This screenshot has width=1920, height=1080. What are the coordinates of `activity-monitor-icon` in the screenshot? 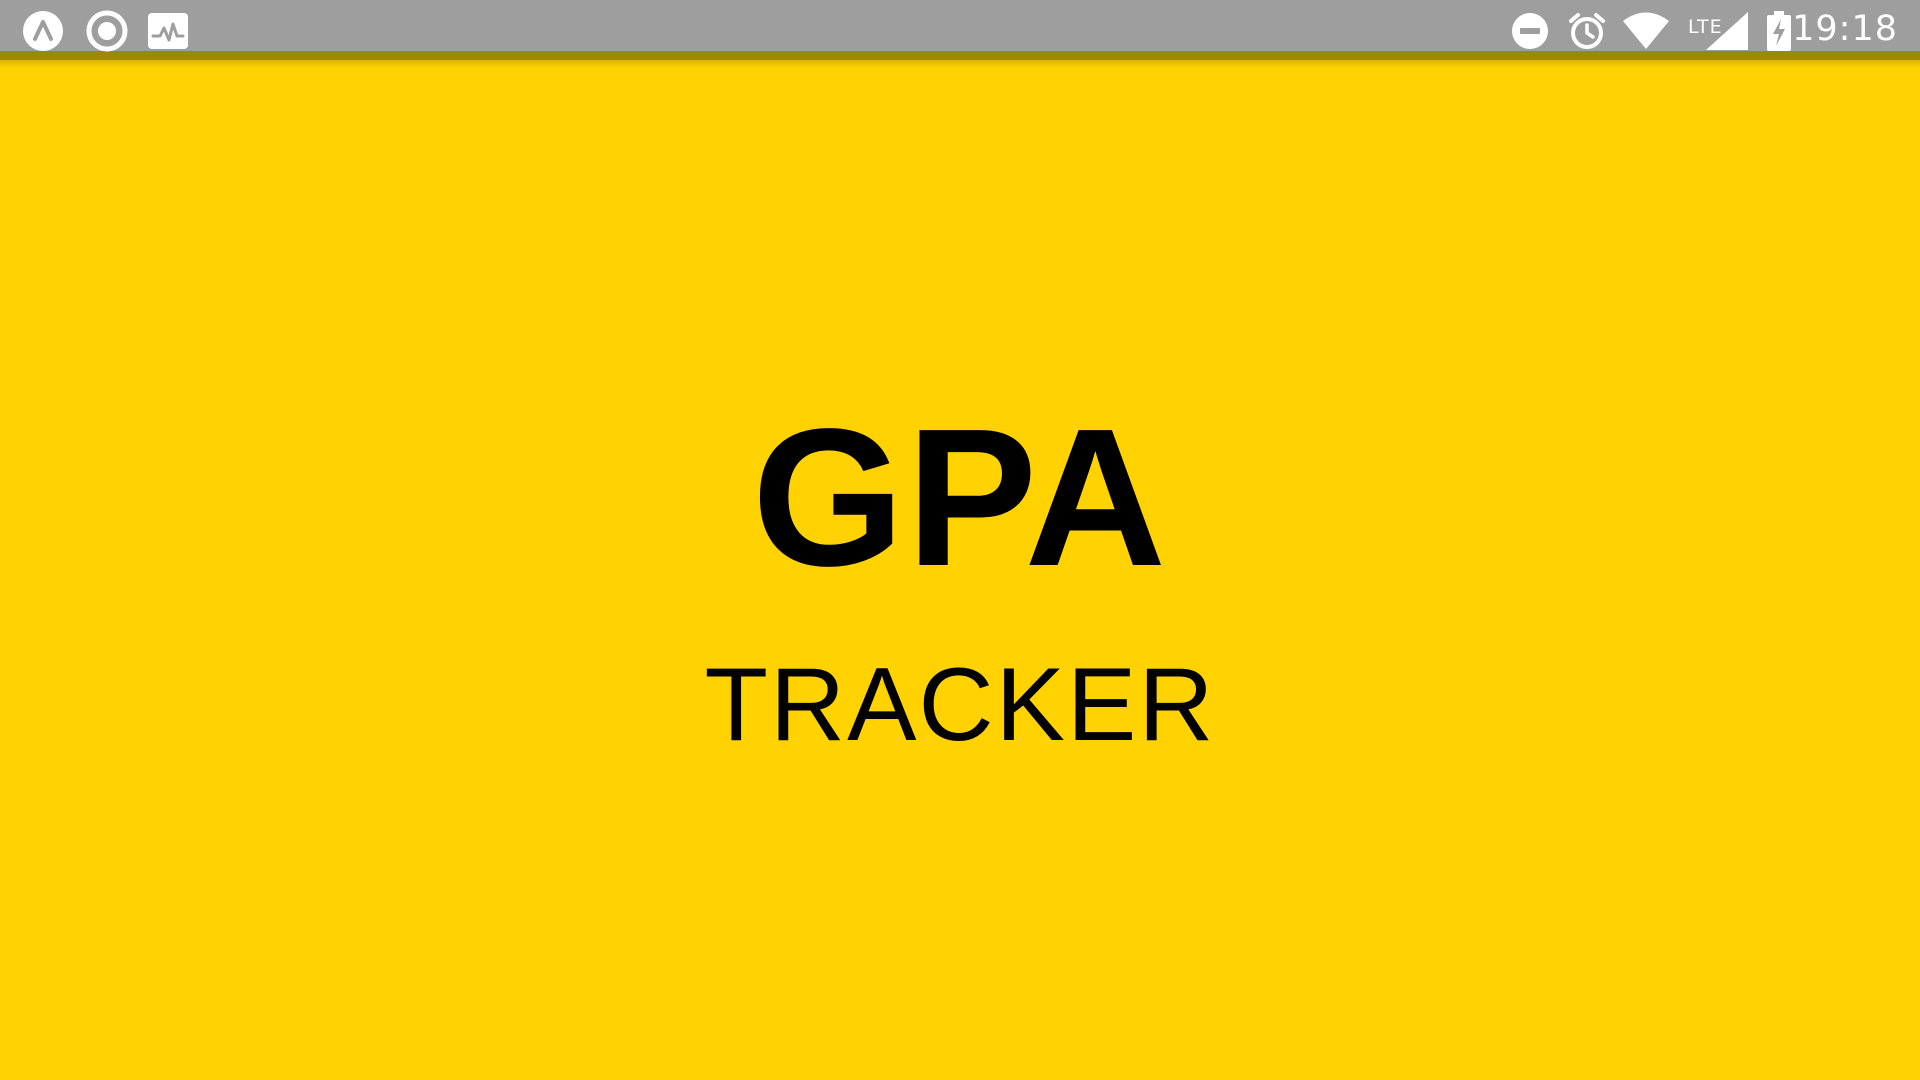 It's located at (168, 31).